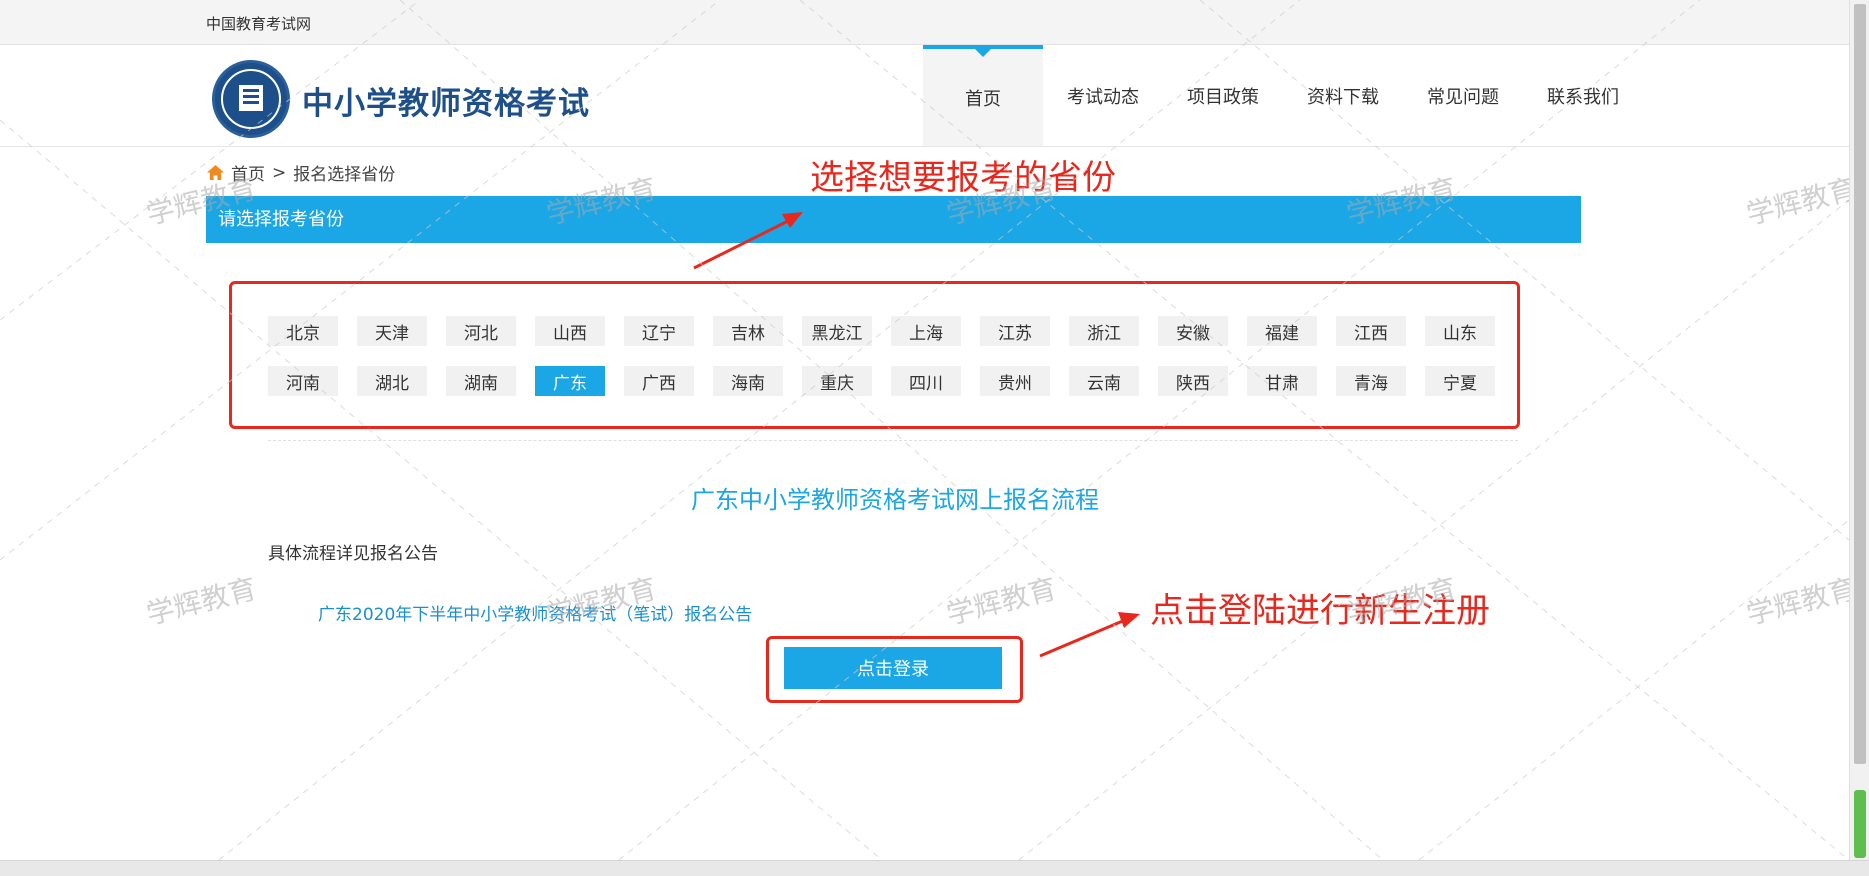 This screenshot has height=876, width=1869. Describe the element at coordinates (258, 23) in the screenshot. I see `site-name: 中国教育考试网` at that location.